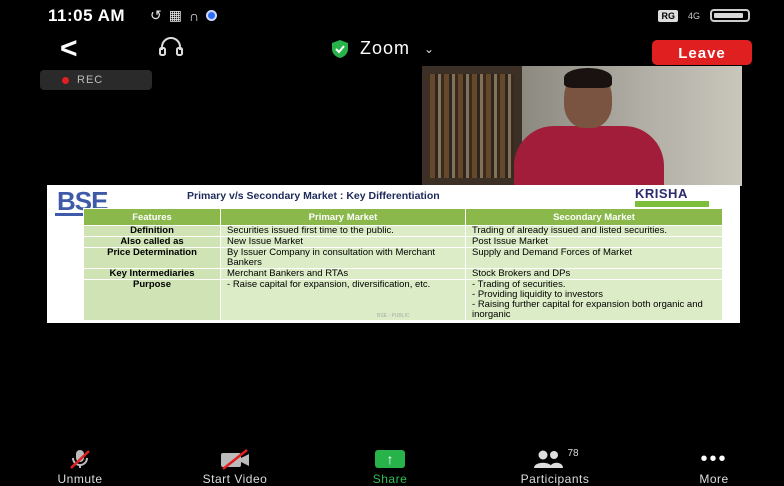 This screenshot has height=486, width=784. Describe the element at coordinates (65, 80) in the screenshot. I see `record-dot-icon` at that location.